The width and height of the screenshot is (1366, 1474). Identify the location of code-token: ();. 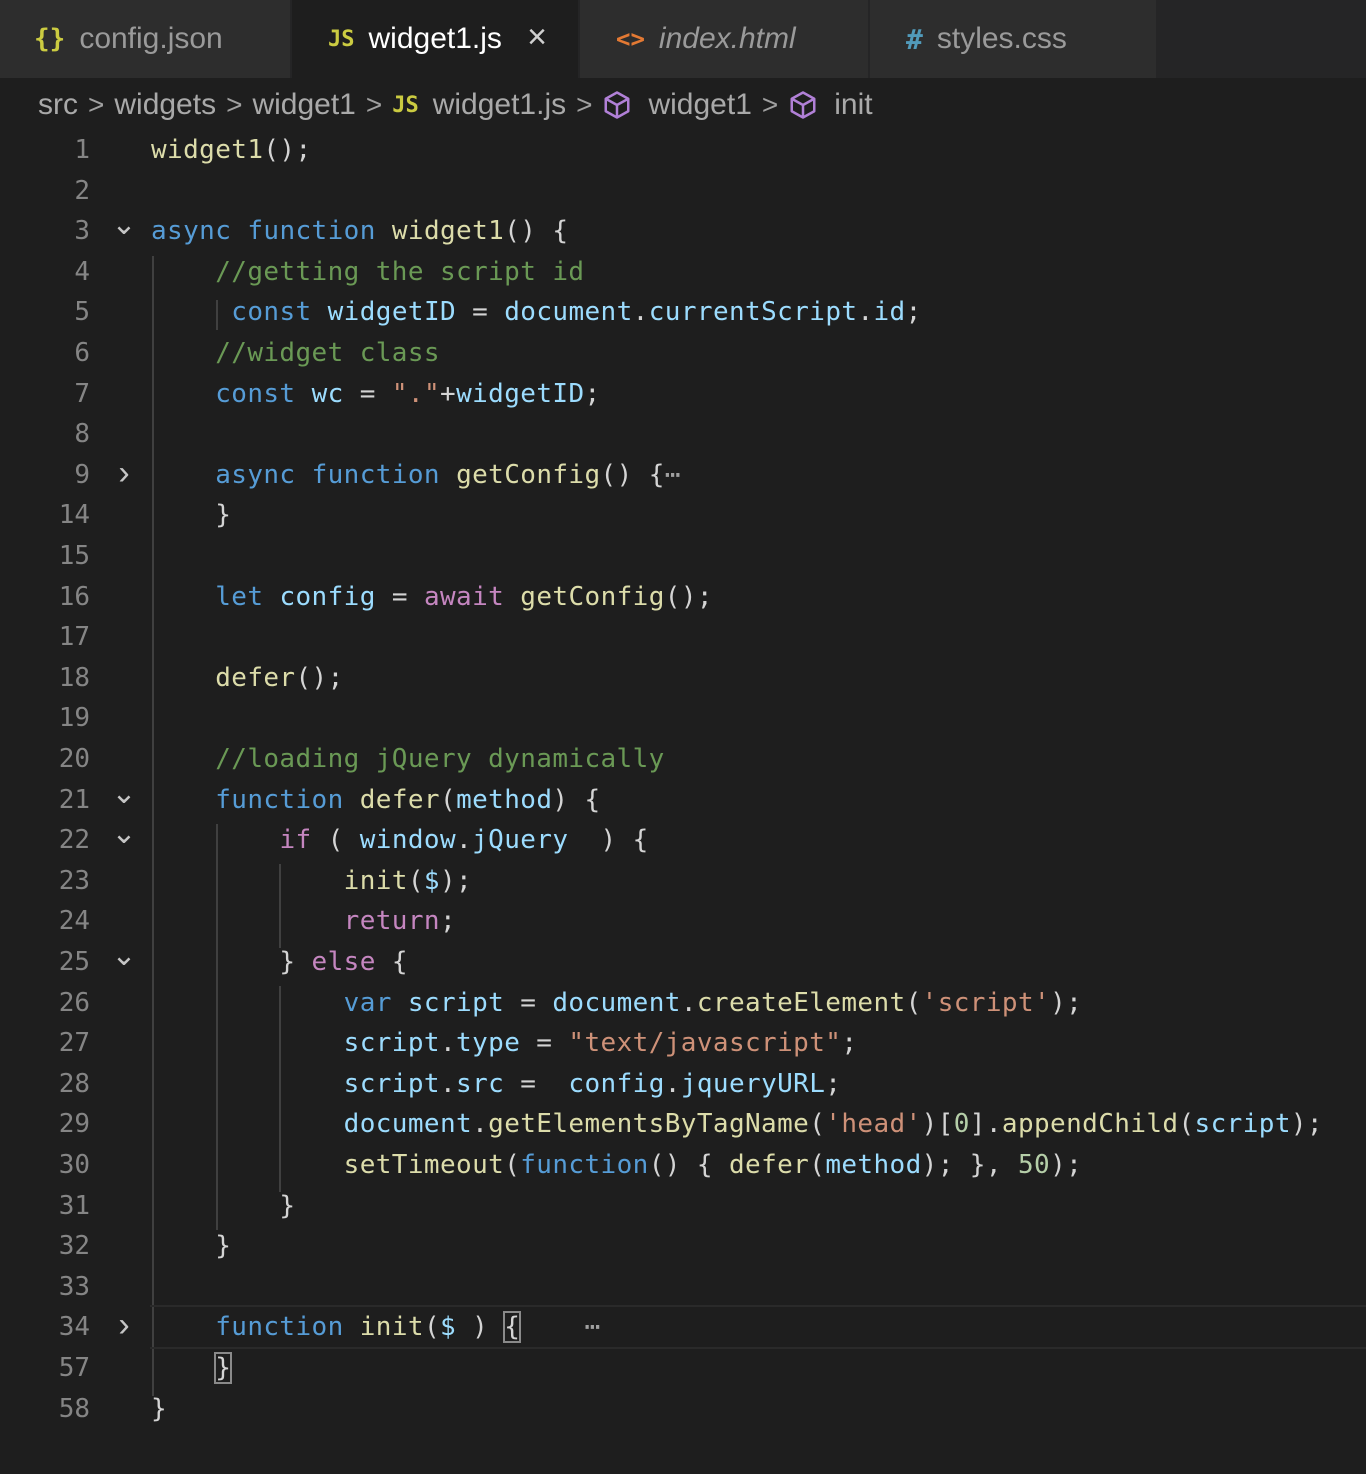
(287, 150).